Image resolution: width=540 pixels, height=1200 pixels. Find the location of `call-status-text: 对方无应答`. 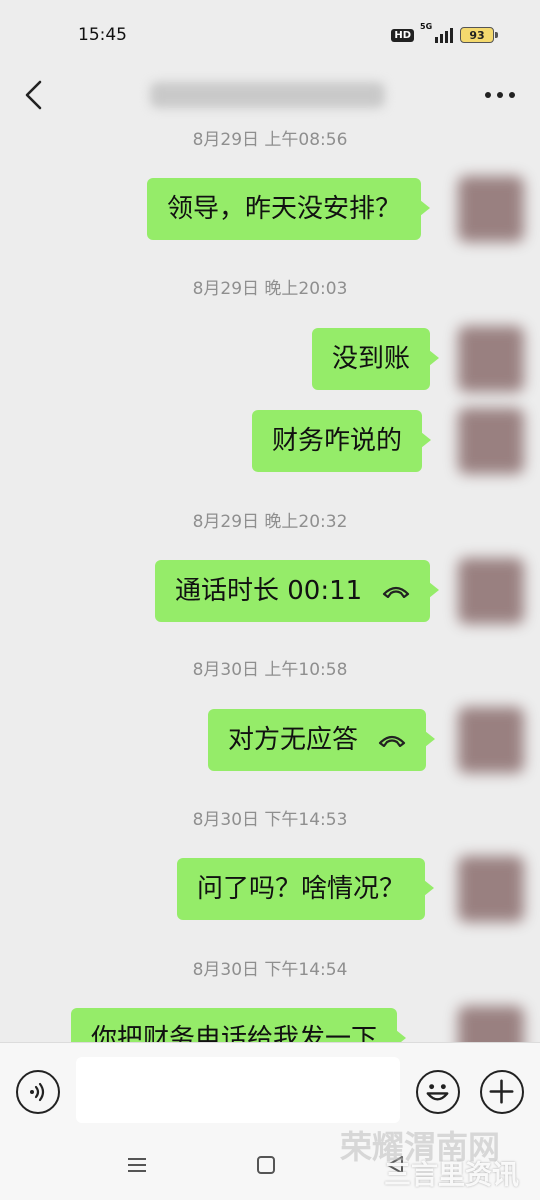

call-status-text: 对方无应答 is located at coordinates (293, 740).